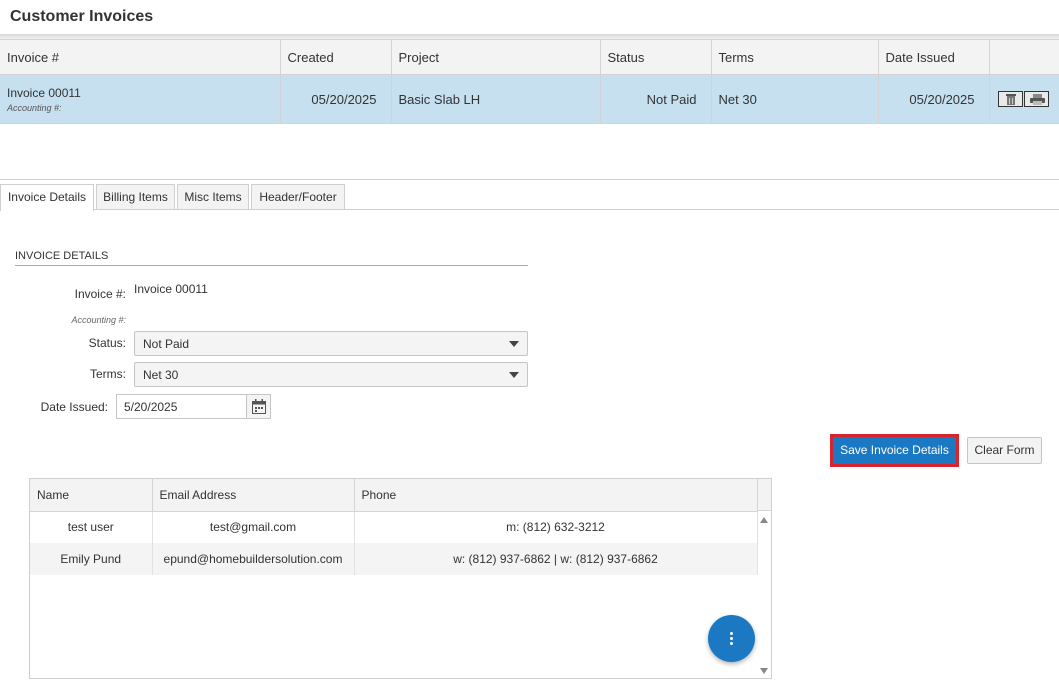  I want to click on column-header-status: Status, so click(656, 57).